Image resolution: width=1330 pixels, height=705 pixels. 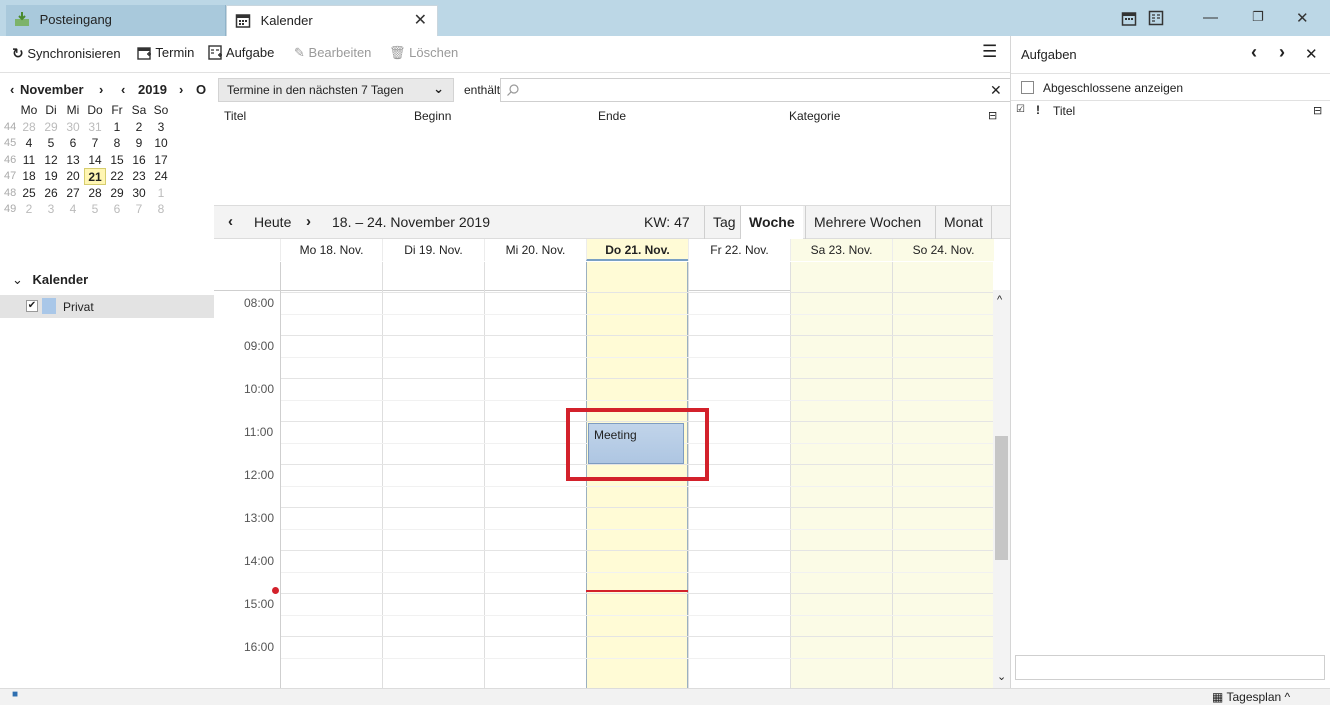 What do you see at coordinates (161, 143) in the screenshot?
I see `mini-calendar-day: 10` at bounding box center [161, 143].